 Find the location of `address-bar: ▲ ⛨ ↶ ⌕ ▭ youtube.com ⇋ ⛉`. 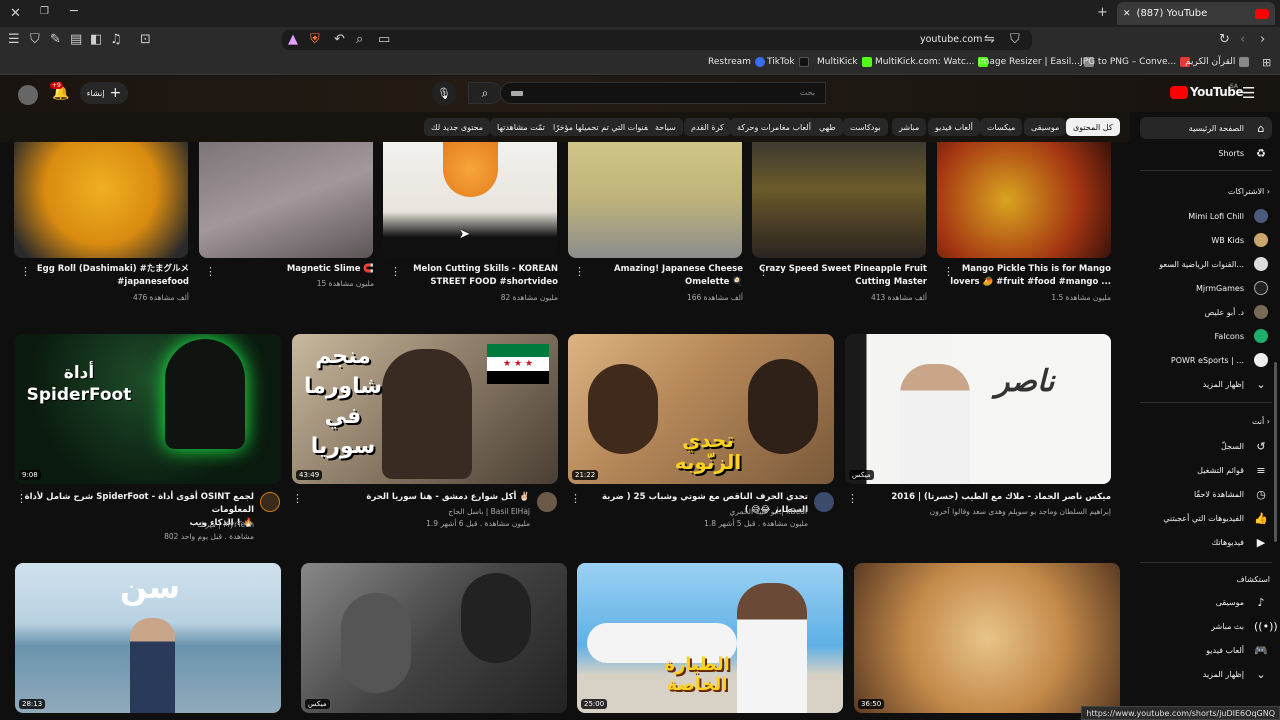

address-bar: ▲ ⛨ ↶ ⌕ ▭ youtube.com ⇋ ⛉ is located at coordinates (657, 40).